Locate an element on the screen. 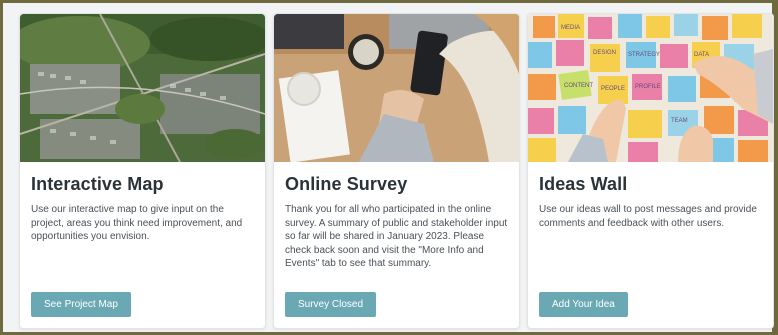  sticky-note-word: DATA is located at coordinates (701, 55).